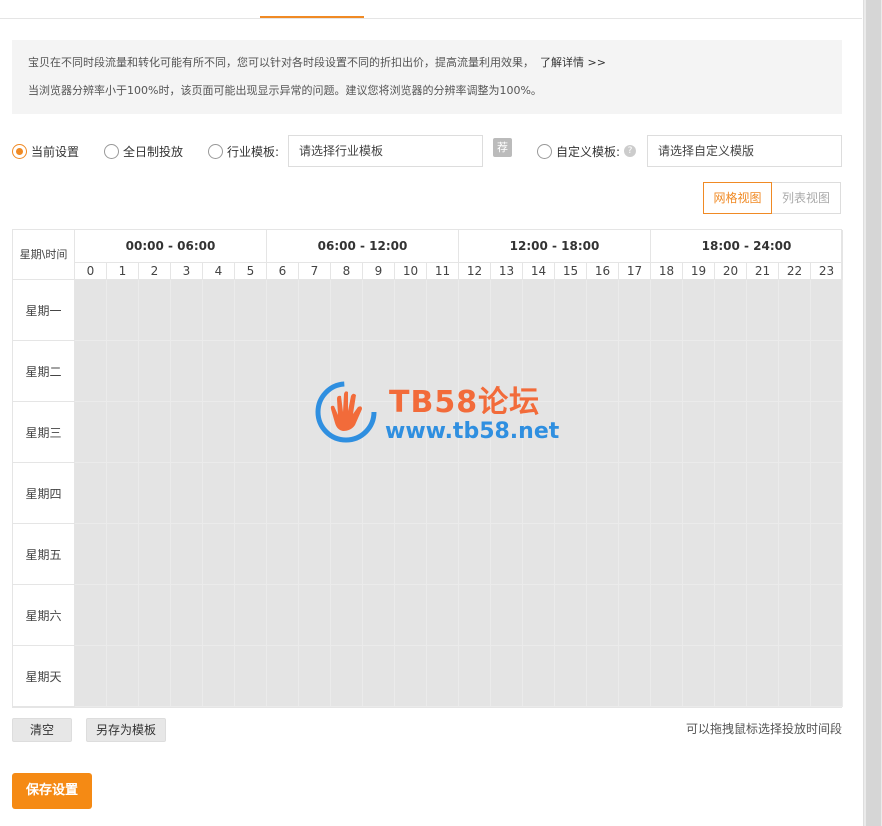 Image resolution: width=882 pixels, height=826 pixels. Describe the element at coordinates (737, 198) in the screenshot. I see `grid-view-button: 网格视图` at that location.